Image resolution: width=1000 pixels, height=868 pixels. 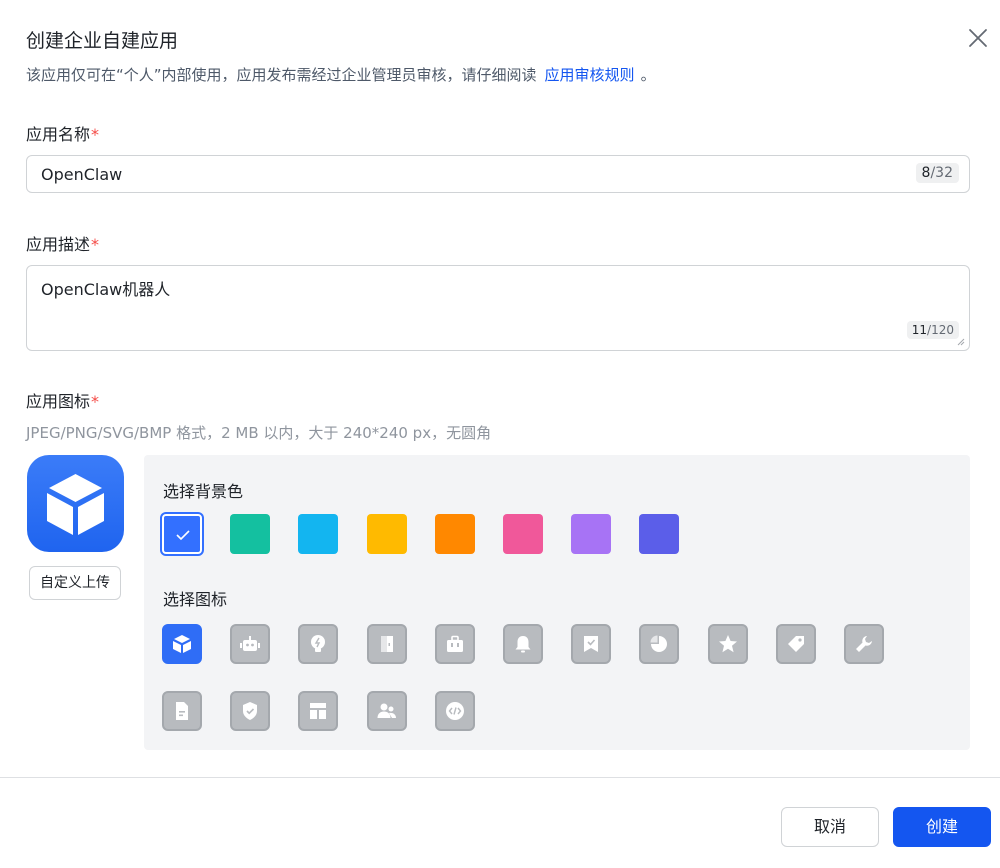 I want to click on robot-icon, so click(x=250, y=643).